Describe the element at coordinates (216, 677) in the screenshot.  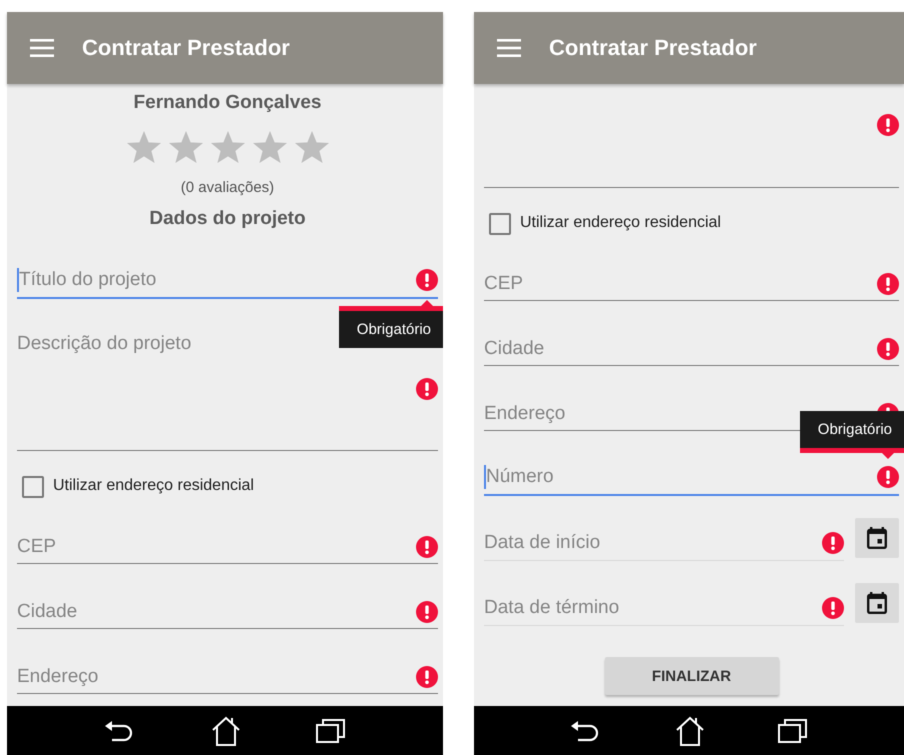
I see `text-field: Endereço` at that location.